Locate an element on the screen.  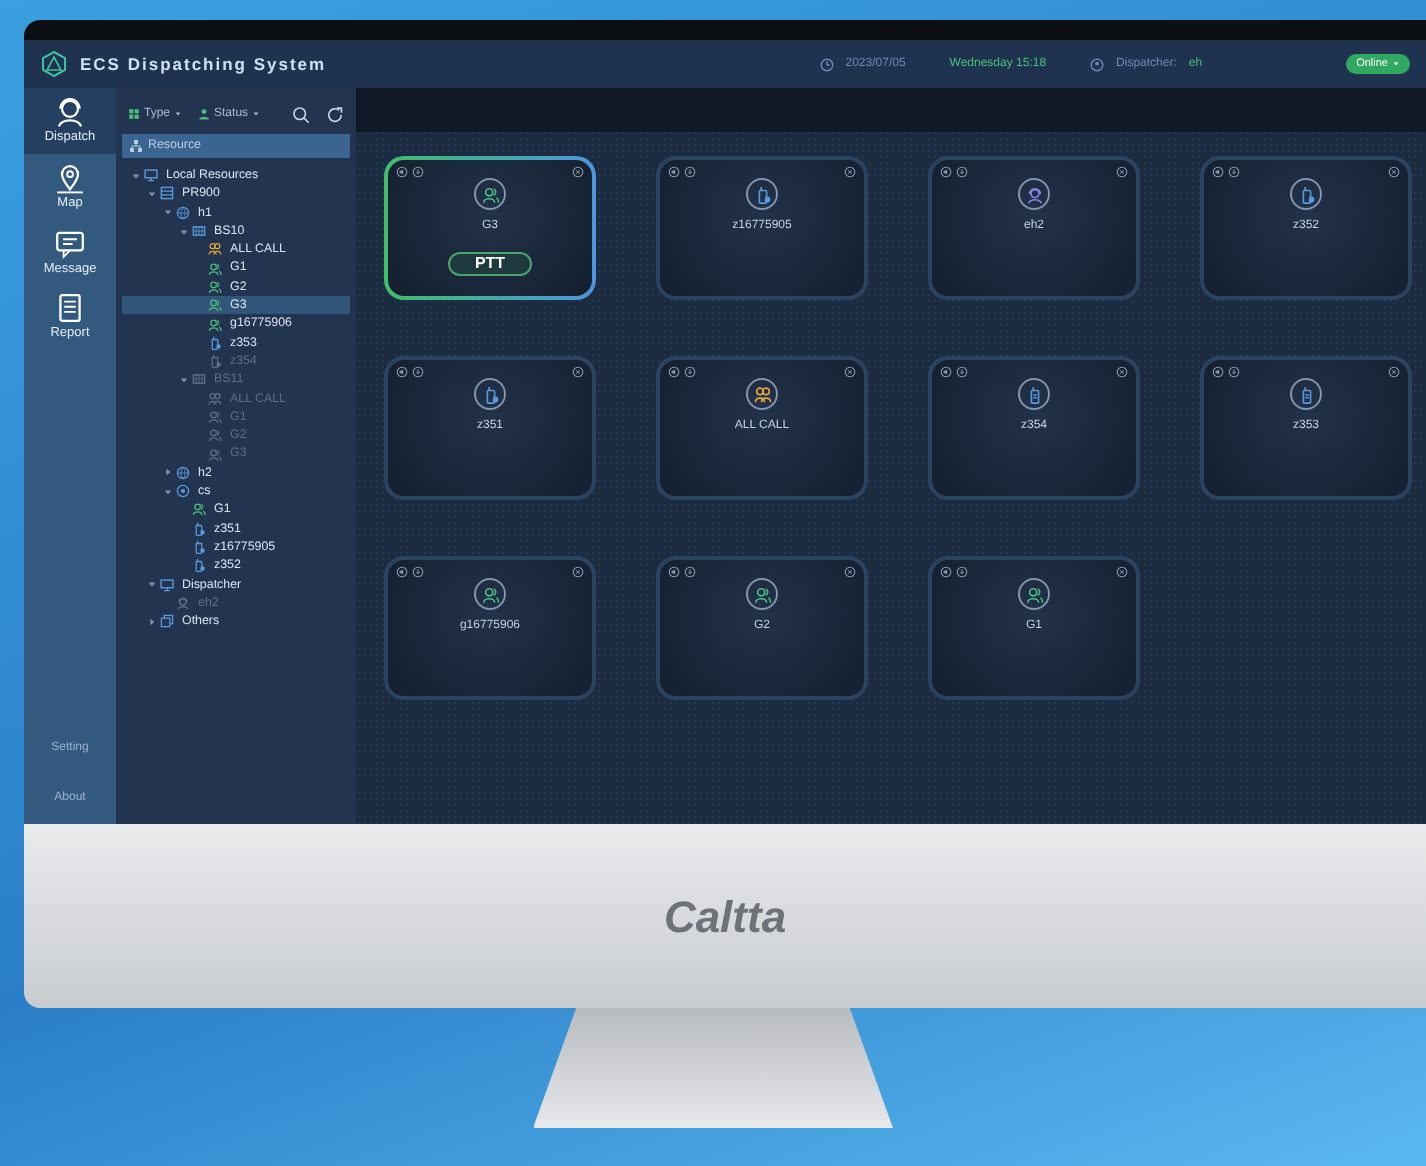
app-title: ECS Dispatching System is located at coordinates (203, 64).